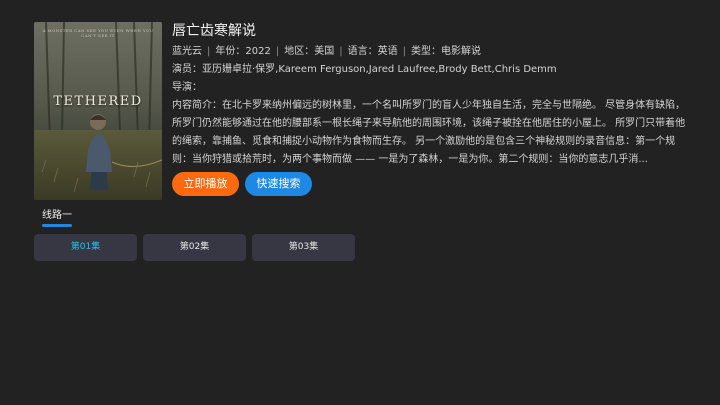 Image resolution: width=720 pixels, height=405 pixels. I want to click on source-value: 蓝光云, so click(187, 51).